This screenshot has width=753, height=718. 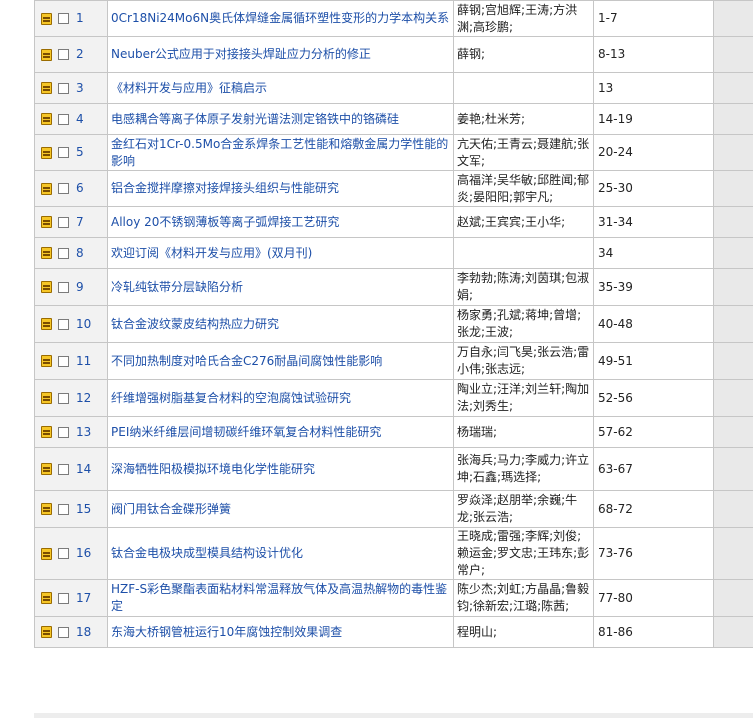 What do you see at coordinates (71, 398) in the screenshot?
I see `row-controls: 12` at bounding box center [71, 398].